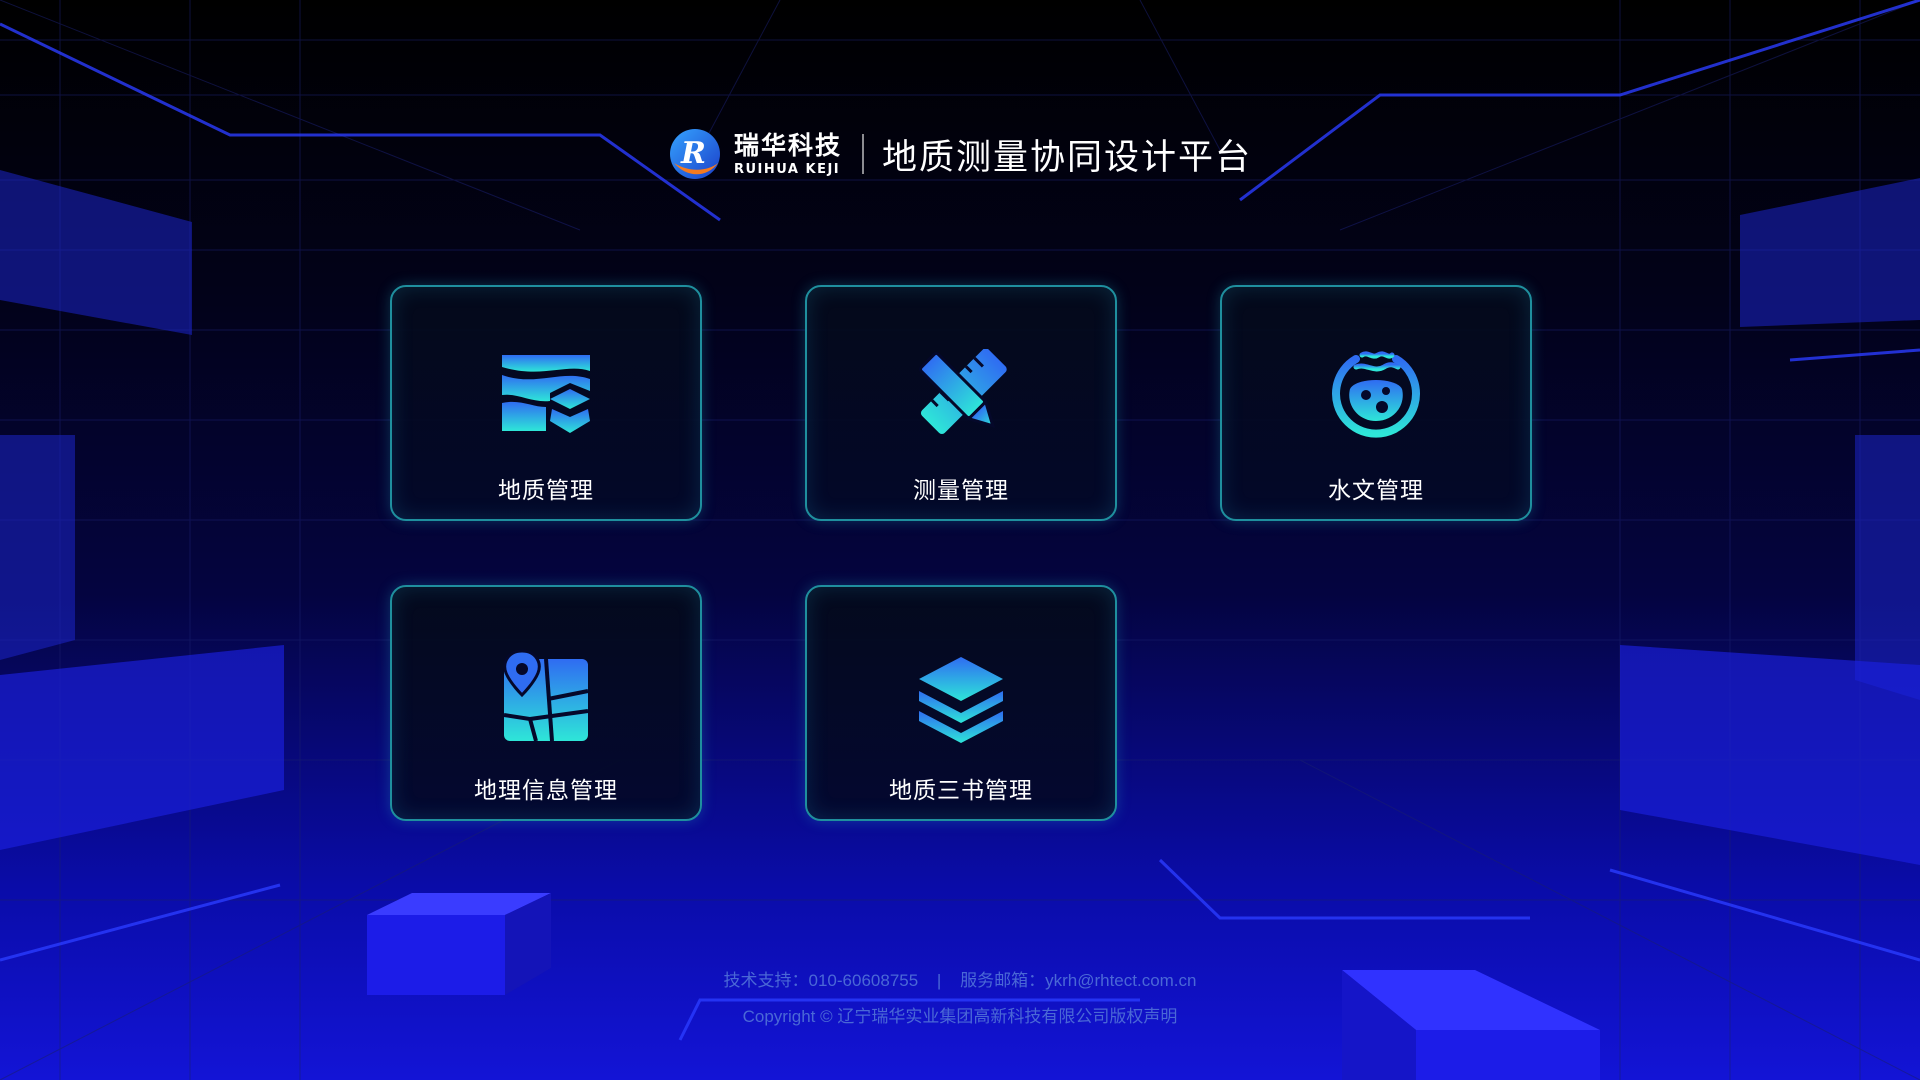  I want to click on header-divider, so click(863, 154).